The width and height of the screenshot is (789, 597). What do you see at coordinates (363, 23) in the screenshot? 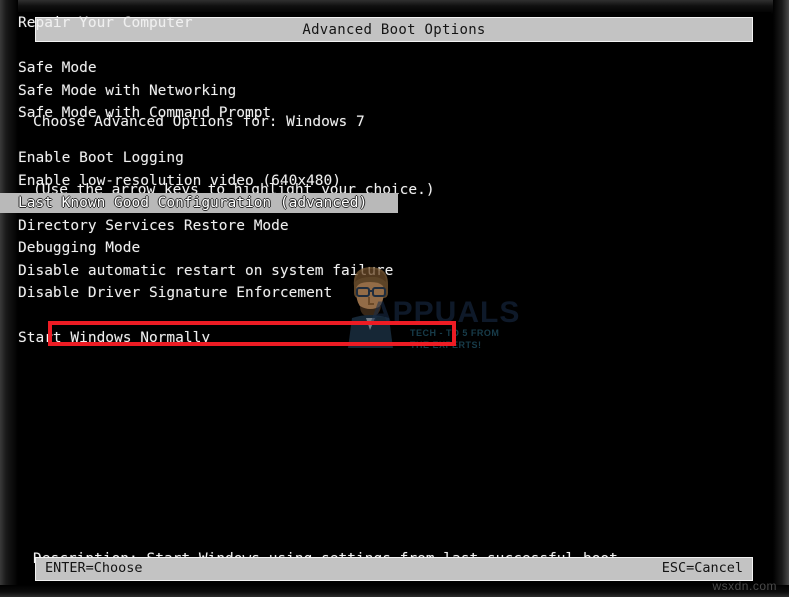
I see `menu-item: Repair Your Computer` at bounding box center [363, 23].